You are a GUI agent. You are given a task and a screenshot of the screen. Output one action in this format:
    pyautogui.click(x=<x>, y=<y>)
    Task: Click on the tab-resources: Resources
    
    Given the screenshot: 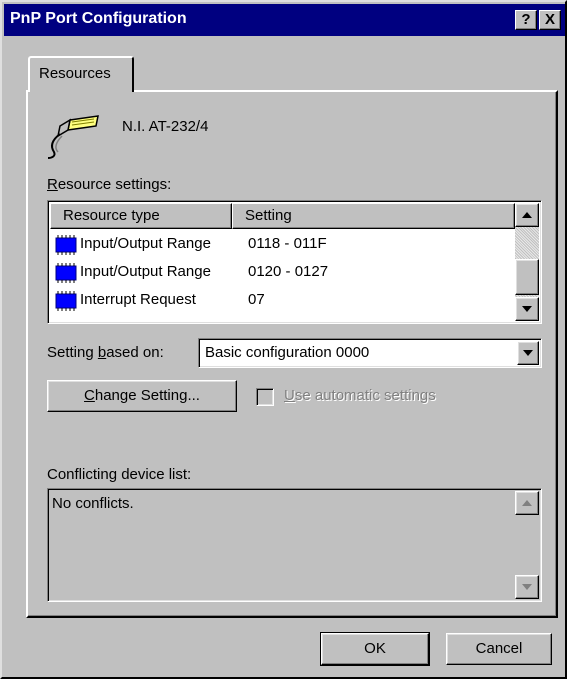 What is the action you would take?
    pyautogui.click(x=81, y=74)
    